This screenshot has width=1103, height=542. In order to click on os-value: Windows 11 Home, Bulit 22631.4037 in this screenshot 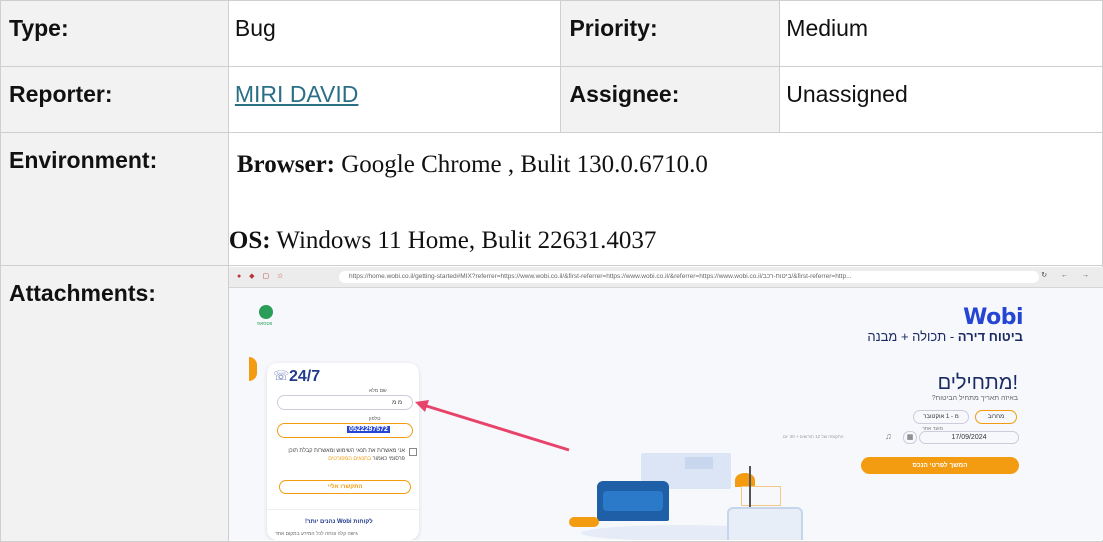, I will do `click(463, 240)`.